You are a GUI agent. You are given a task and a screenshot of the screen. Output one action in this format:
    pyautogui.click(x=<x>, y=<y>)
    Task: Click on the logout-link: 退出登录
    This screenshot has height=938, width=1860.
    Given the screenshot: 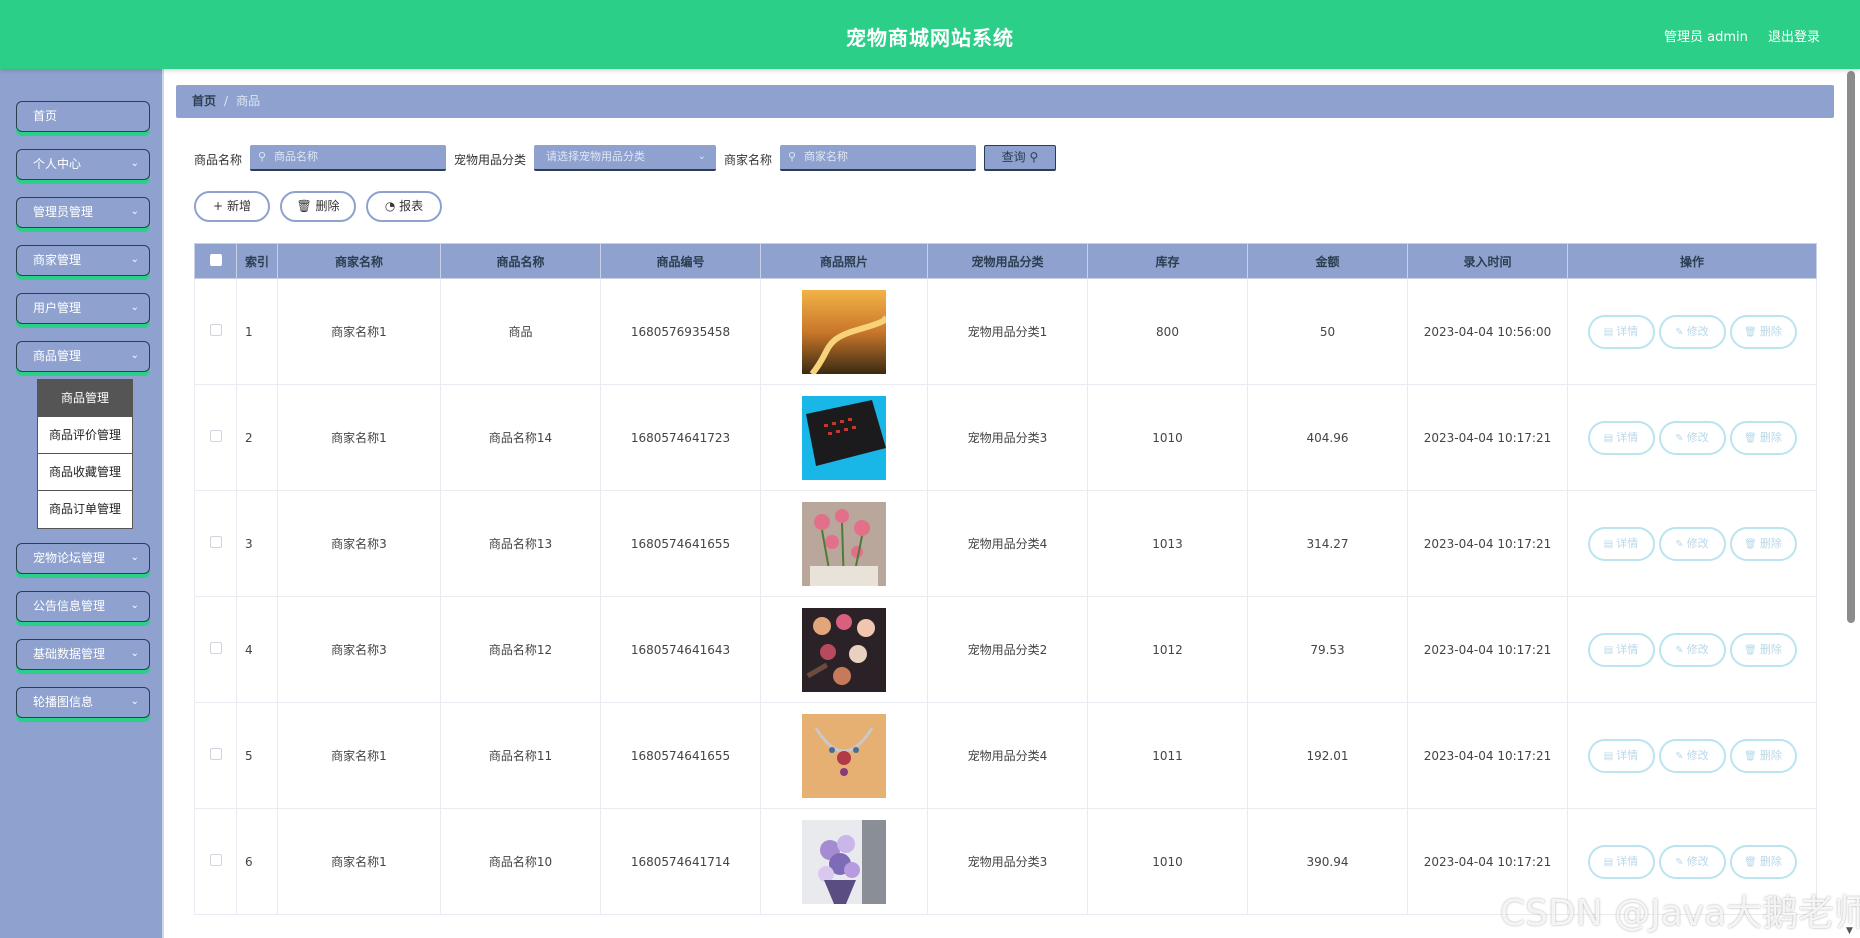 What is the action you would take?
    pyautogui.click(x=1794, y=35)
    